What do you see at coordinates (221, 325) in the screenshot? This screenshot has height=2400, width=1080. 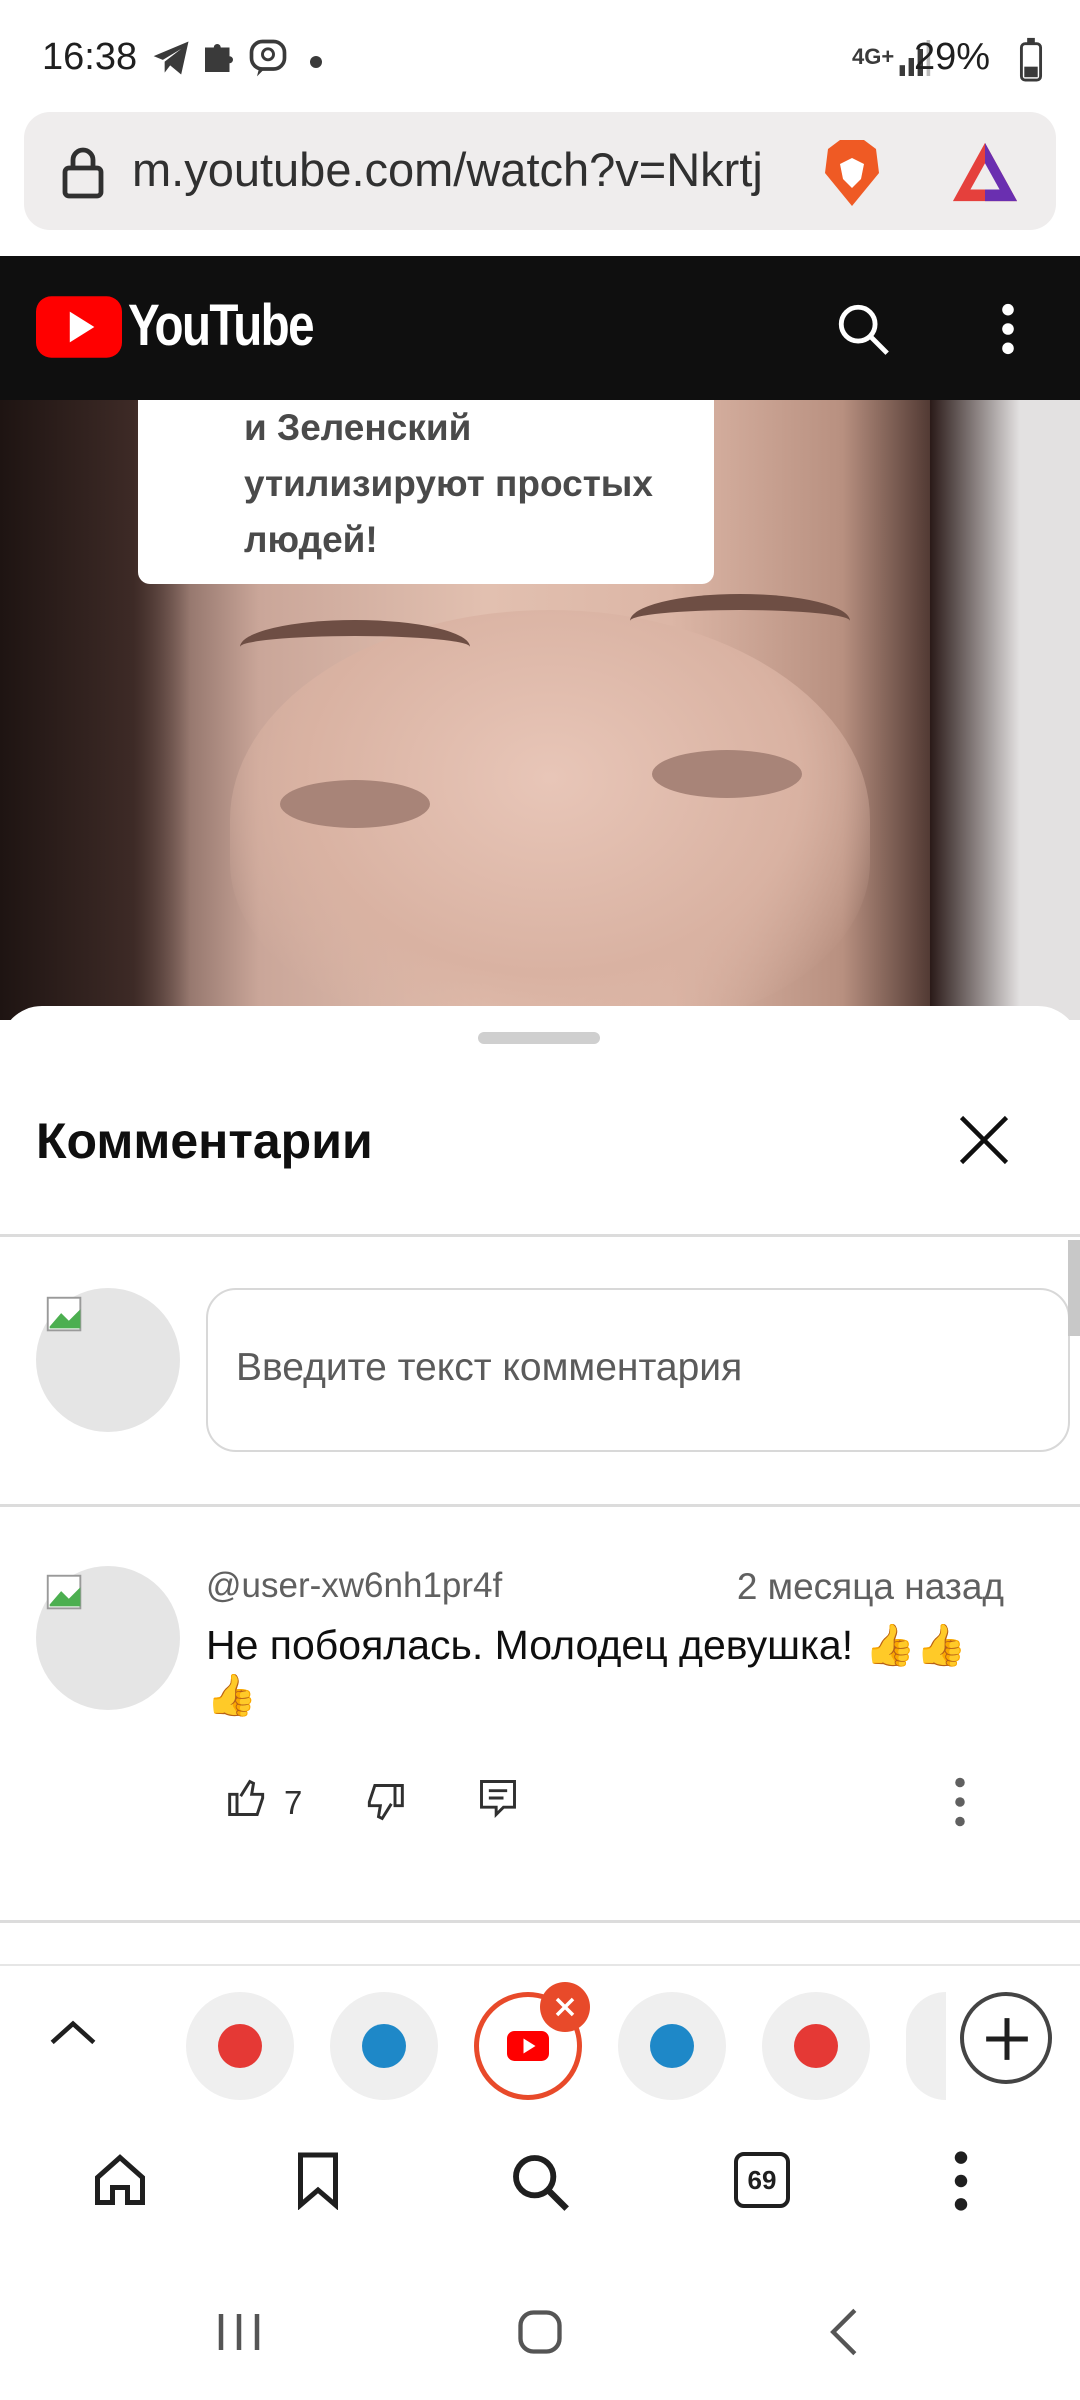 I see `youtube-wordmark: YouTube` at bounding box center [221, 325].